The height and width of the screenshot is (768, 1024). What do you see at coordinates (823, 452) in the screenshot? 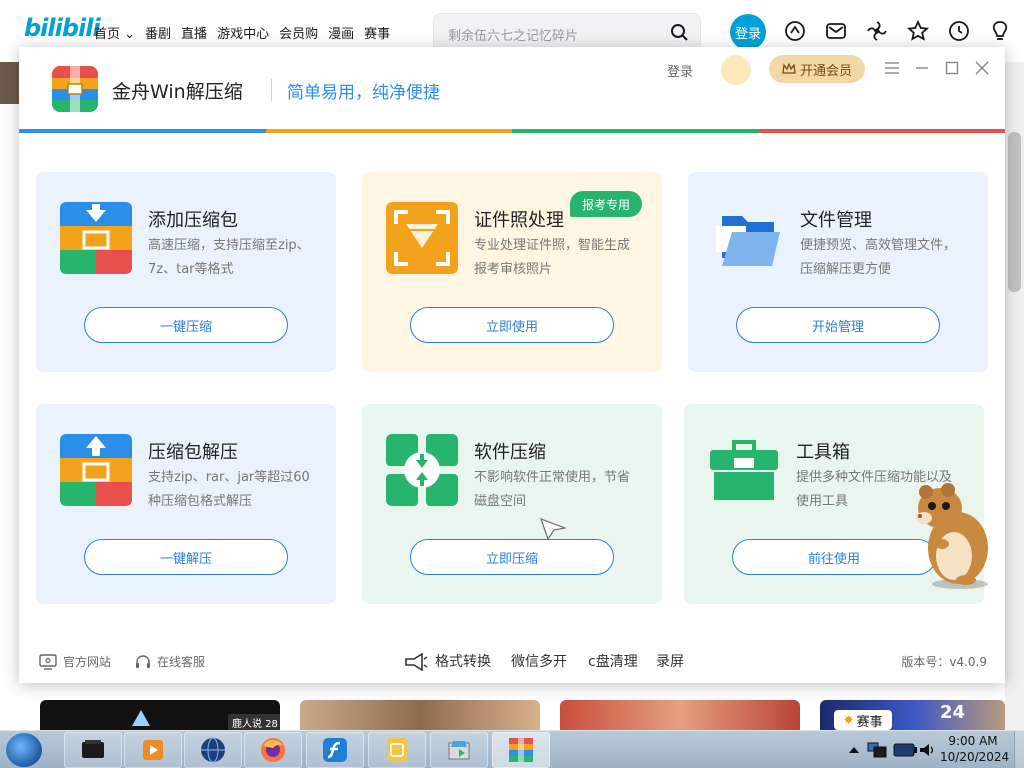
I see `card-title: 工具箱` at bounding box center [823, 452].